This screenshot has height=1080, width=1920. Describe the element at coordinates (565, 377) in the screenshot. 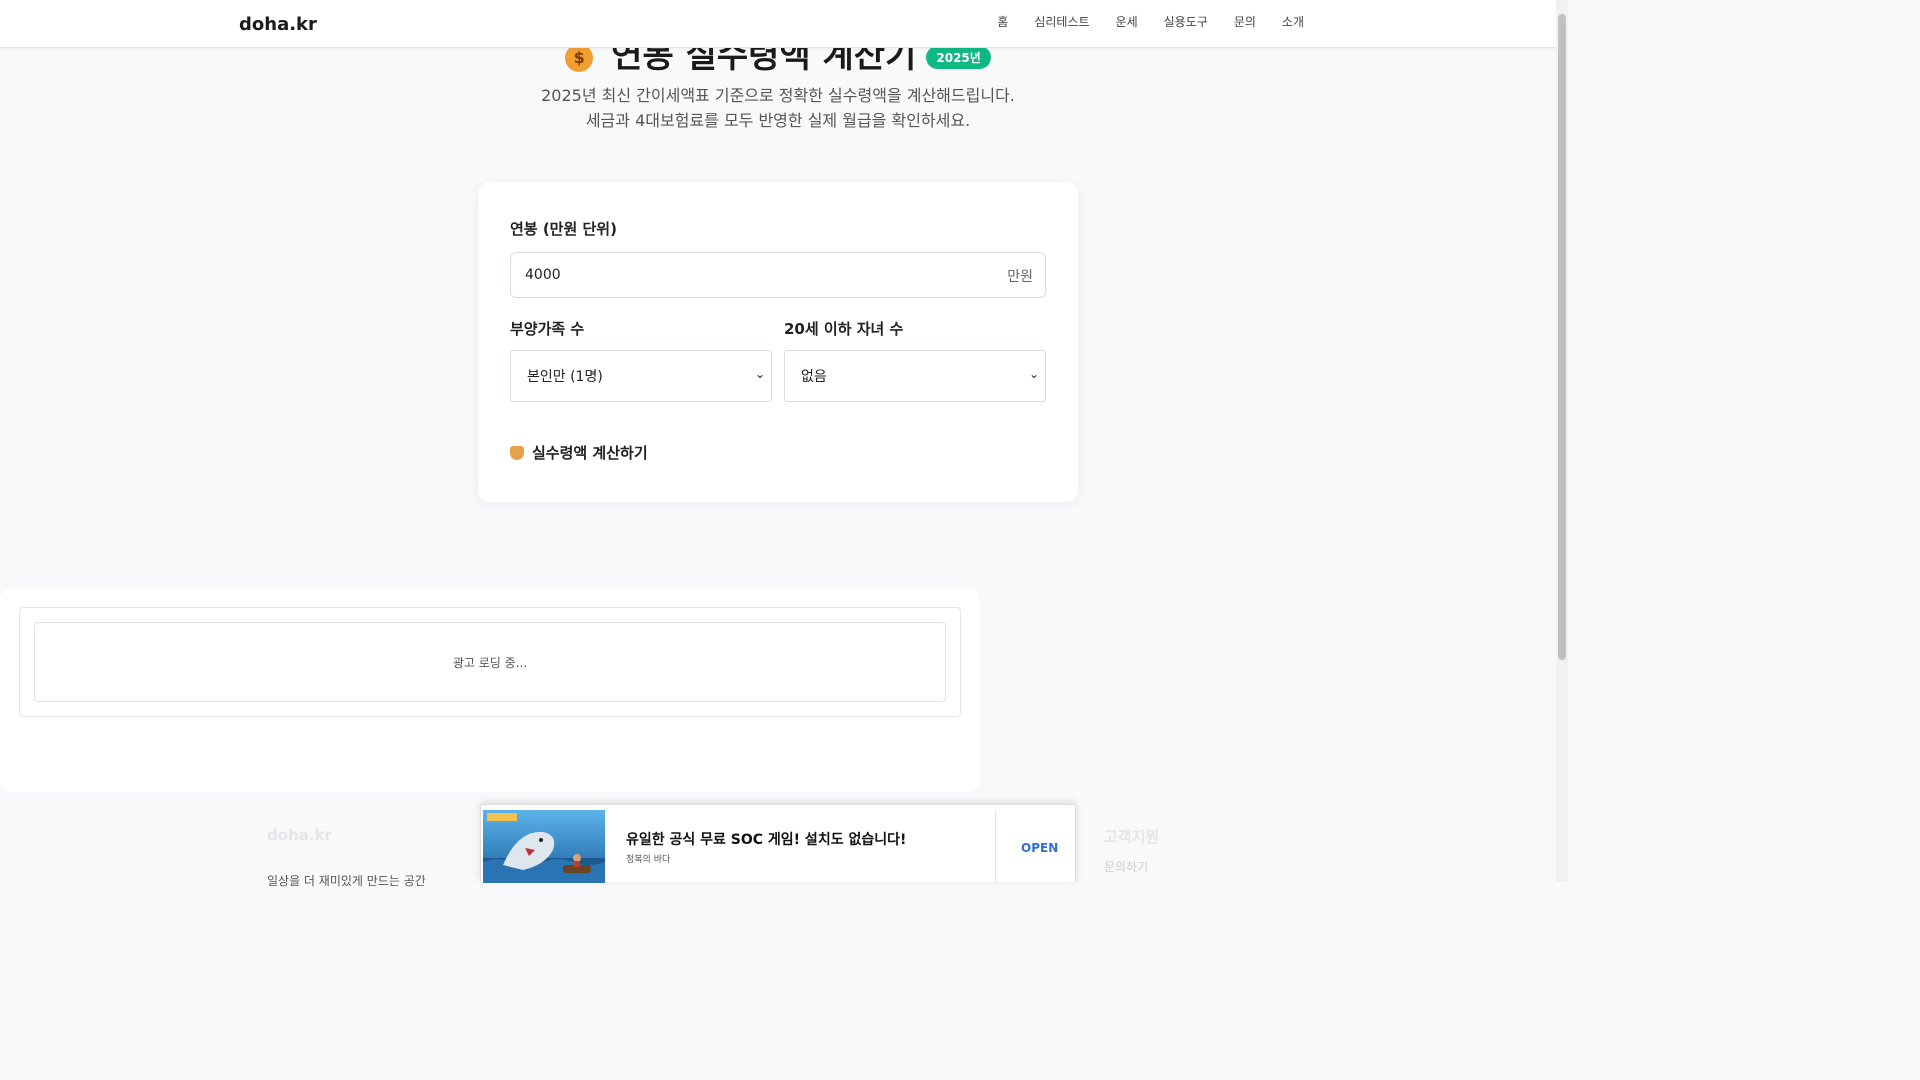

I see `dependents-selected: 본인만 (1명)` at that location.